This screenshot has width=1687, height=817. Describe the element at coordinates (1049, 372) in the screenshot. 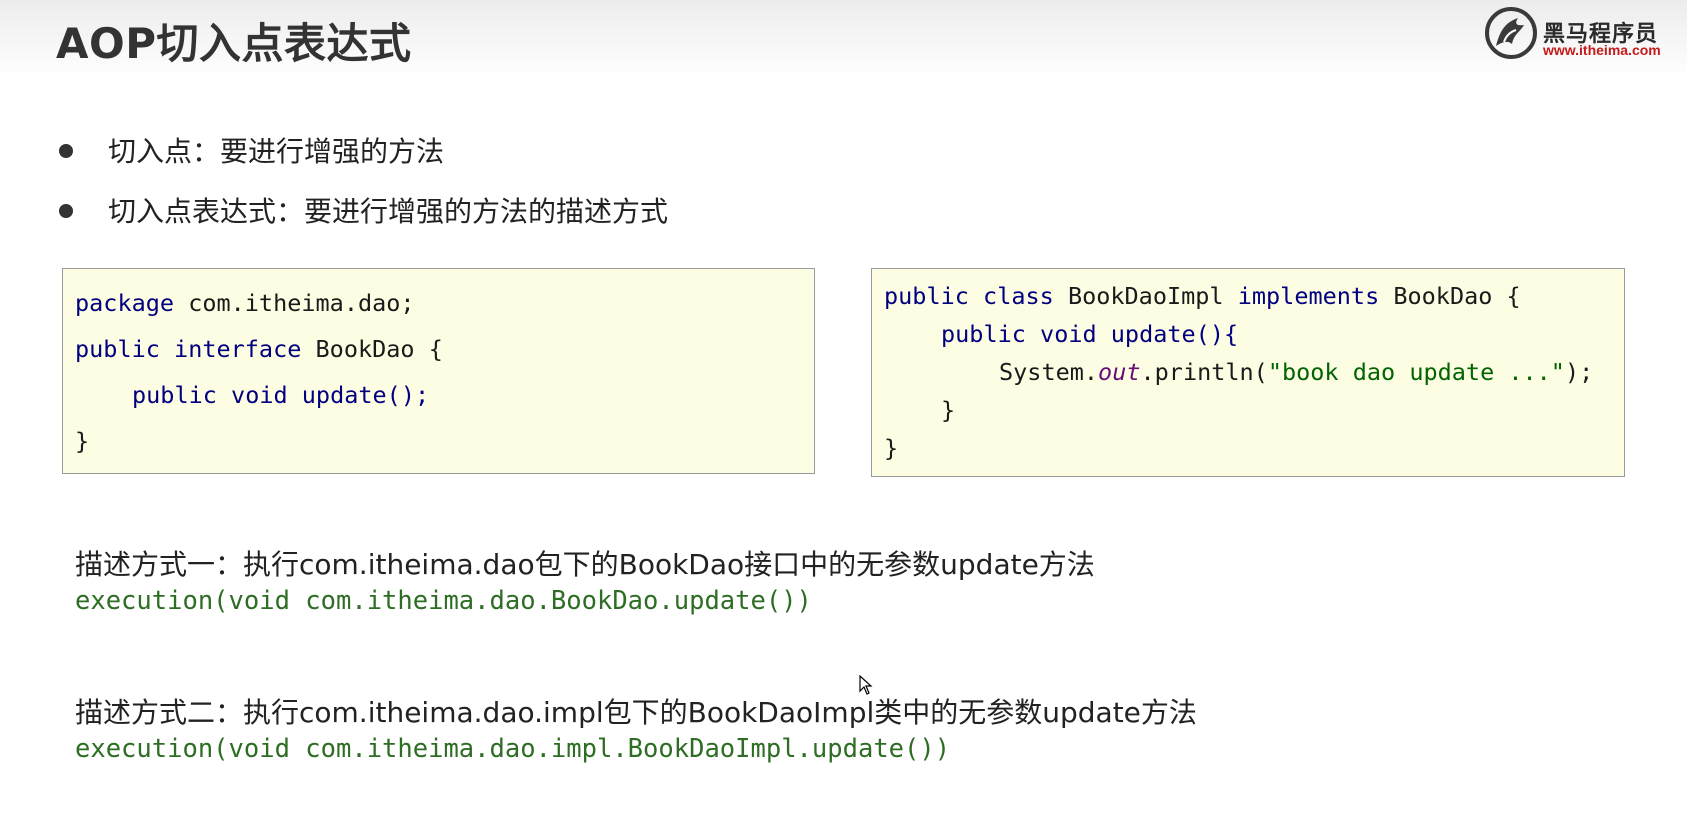

I see `code-text: System.` at that location.